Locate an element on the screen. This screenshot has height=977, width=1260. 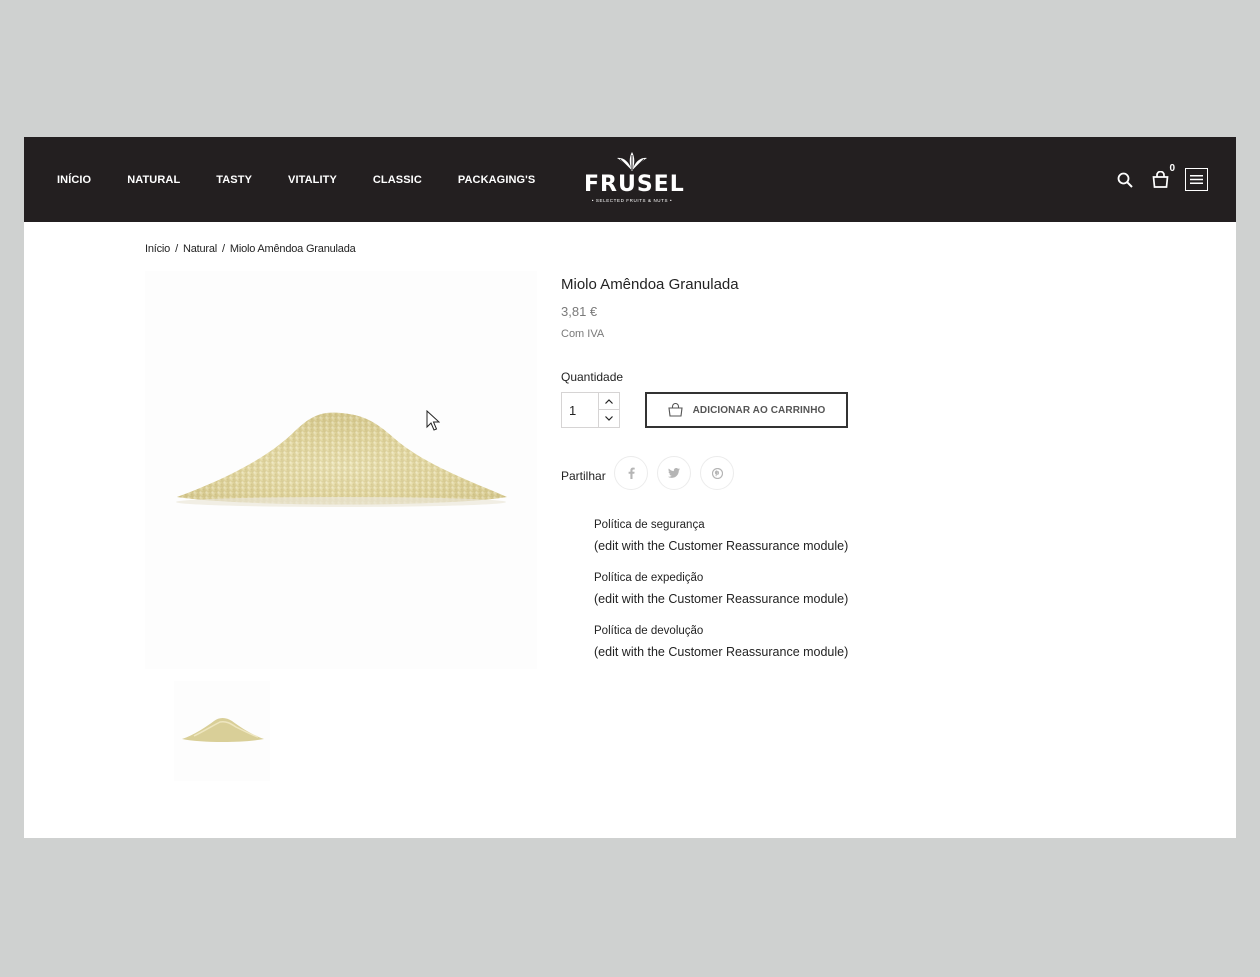
pinterest-icon is located at coordinates (717, 473).